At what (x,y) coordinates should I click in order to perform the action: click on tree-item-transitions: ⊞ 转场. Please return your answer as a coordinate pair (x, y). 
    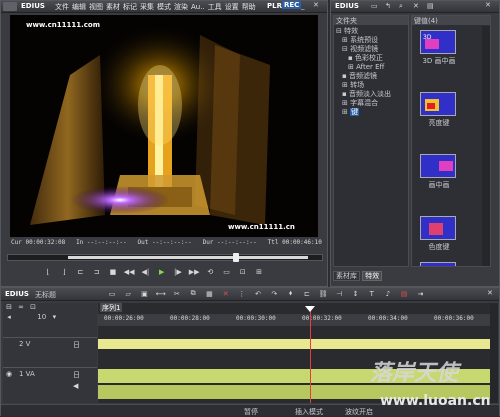
    Looking at the image, I should click on (372, 85).